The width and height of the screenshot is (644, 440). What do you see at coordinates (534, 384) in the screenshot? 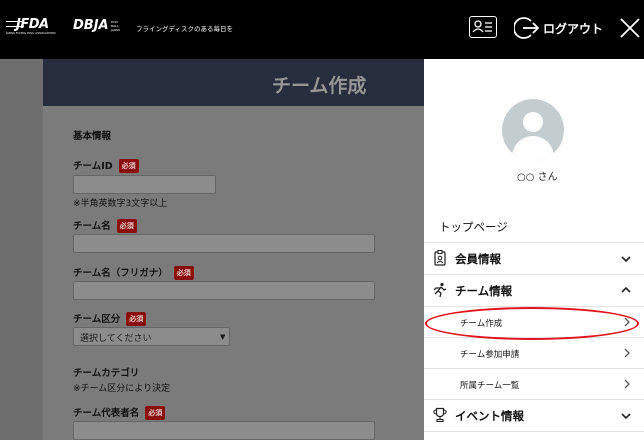
I see `submenu-item-my-teams: 所属チーム一覧` at bounding box center [534, 384].